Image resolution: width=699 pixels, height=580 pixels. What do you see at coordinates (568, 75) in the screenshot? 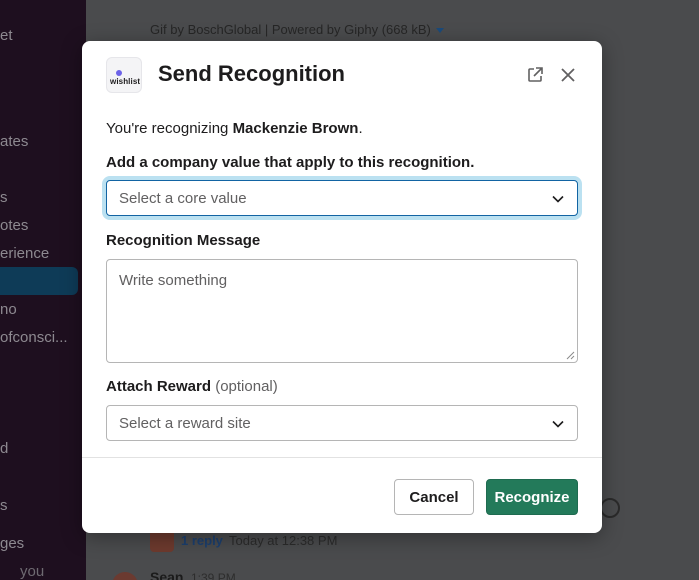
I see `close-icon` at bounding box center [568, 75].